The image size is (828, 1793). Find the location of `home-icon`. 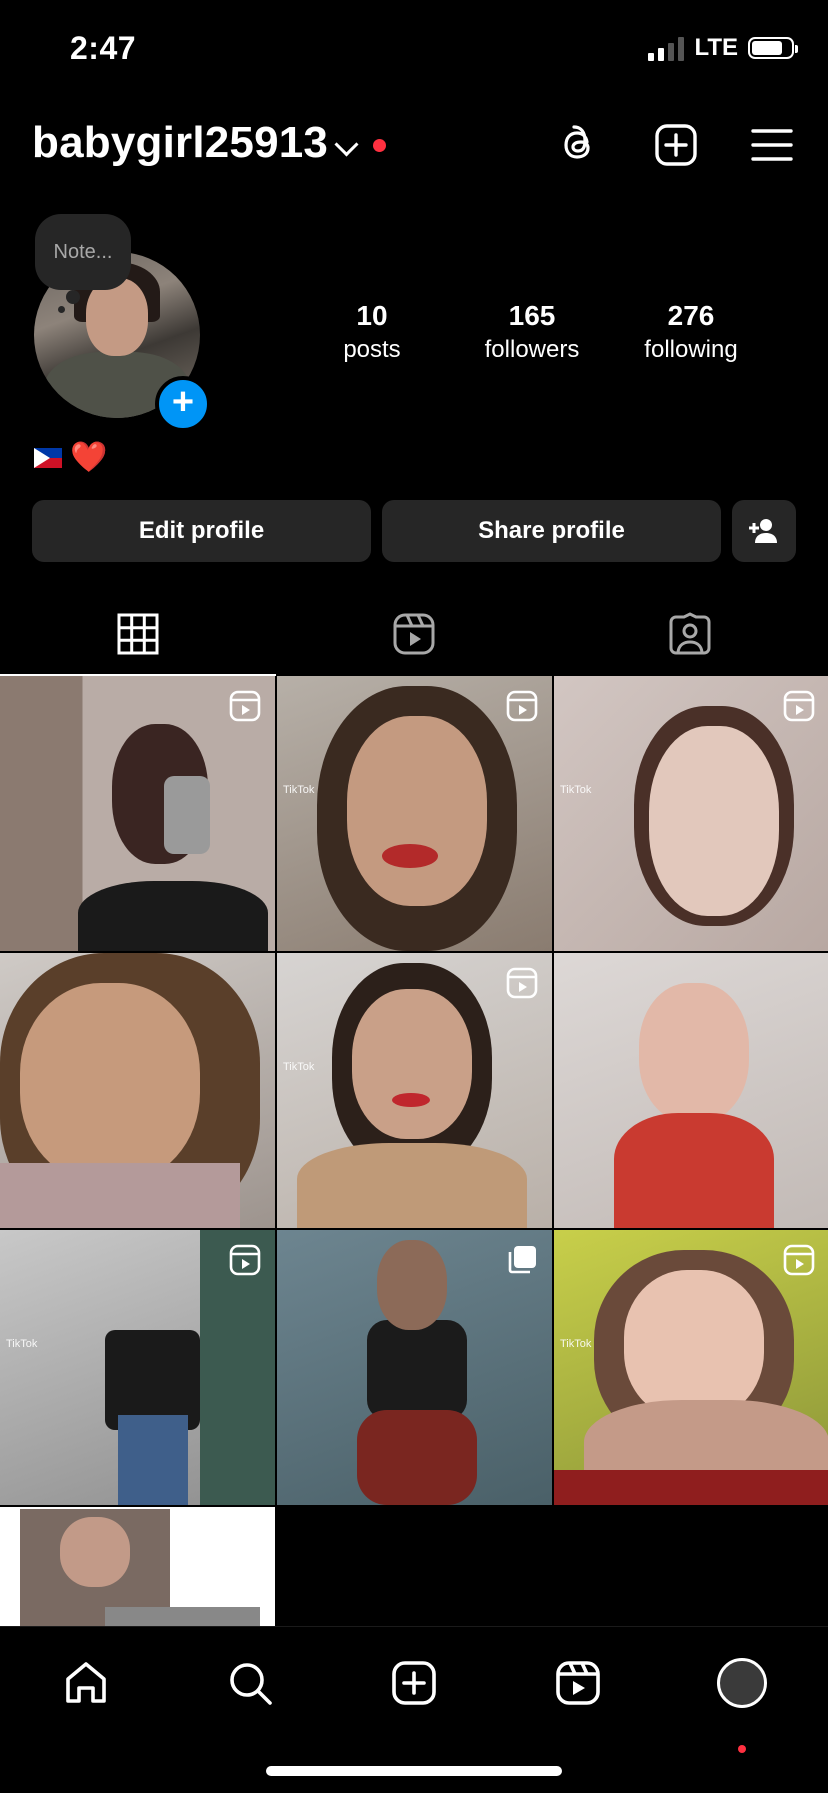

home-icon is located at coordinates (86, 1682).